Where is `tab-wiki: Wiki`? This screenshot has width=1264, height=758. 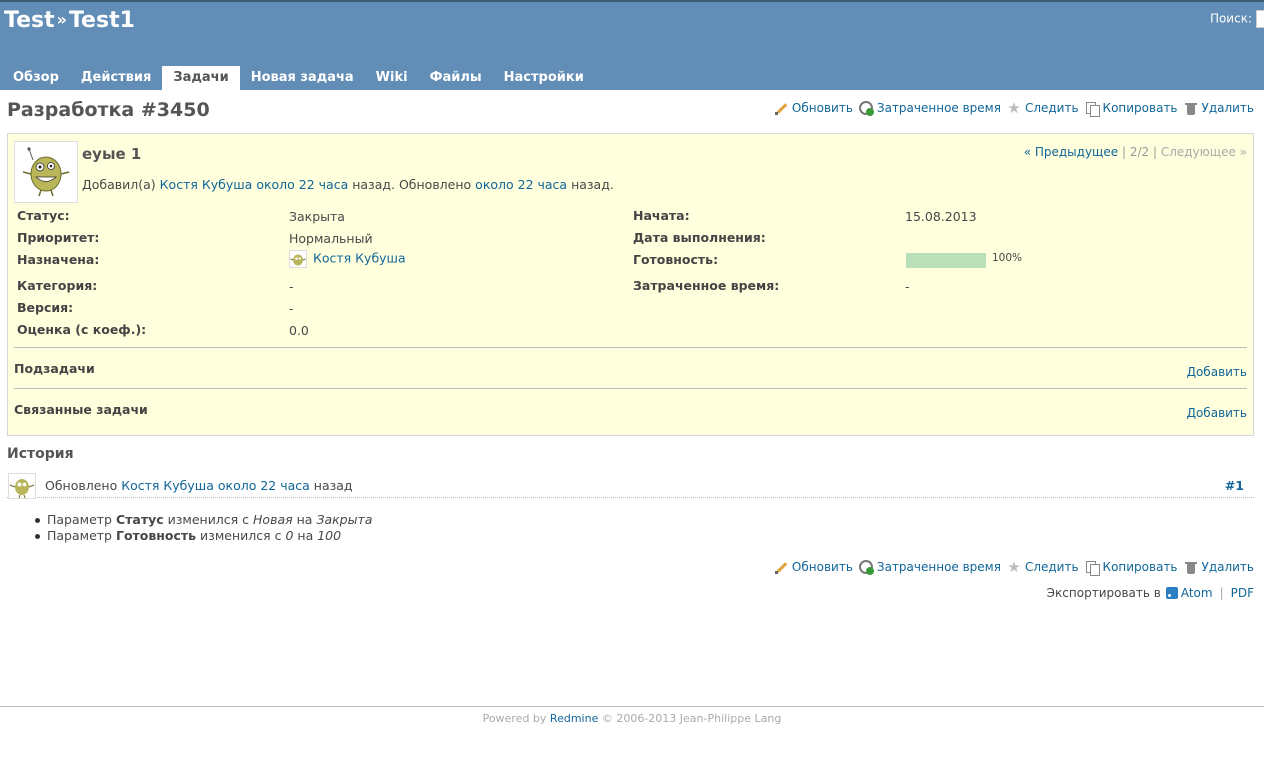
tab-wiki: Wiki is located at coordinates (392, 78).